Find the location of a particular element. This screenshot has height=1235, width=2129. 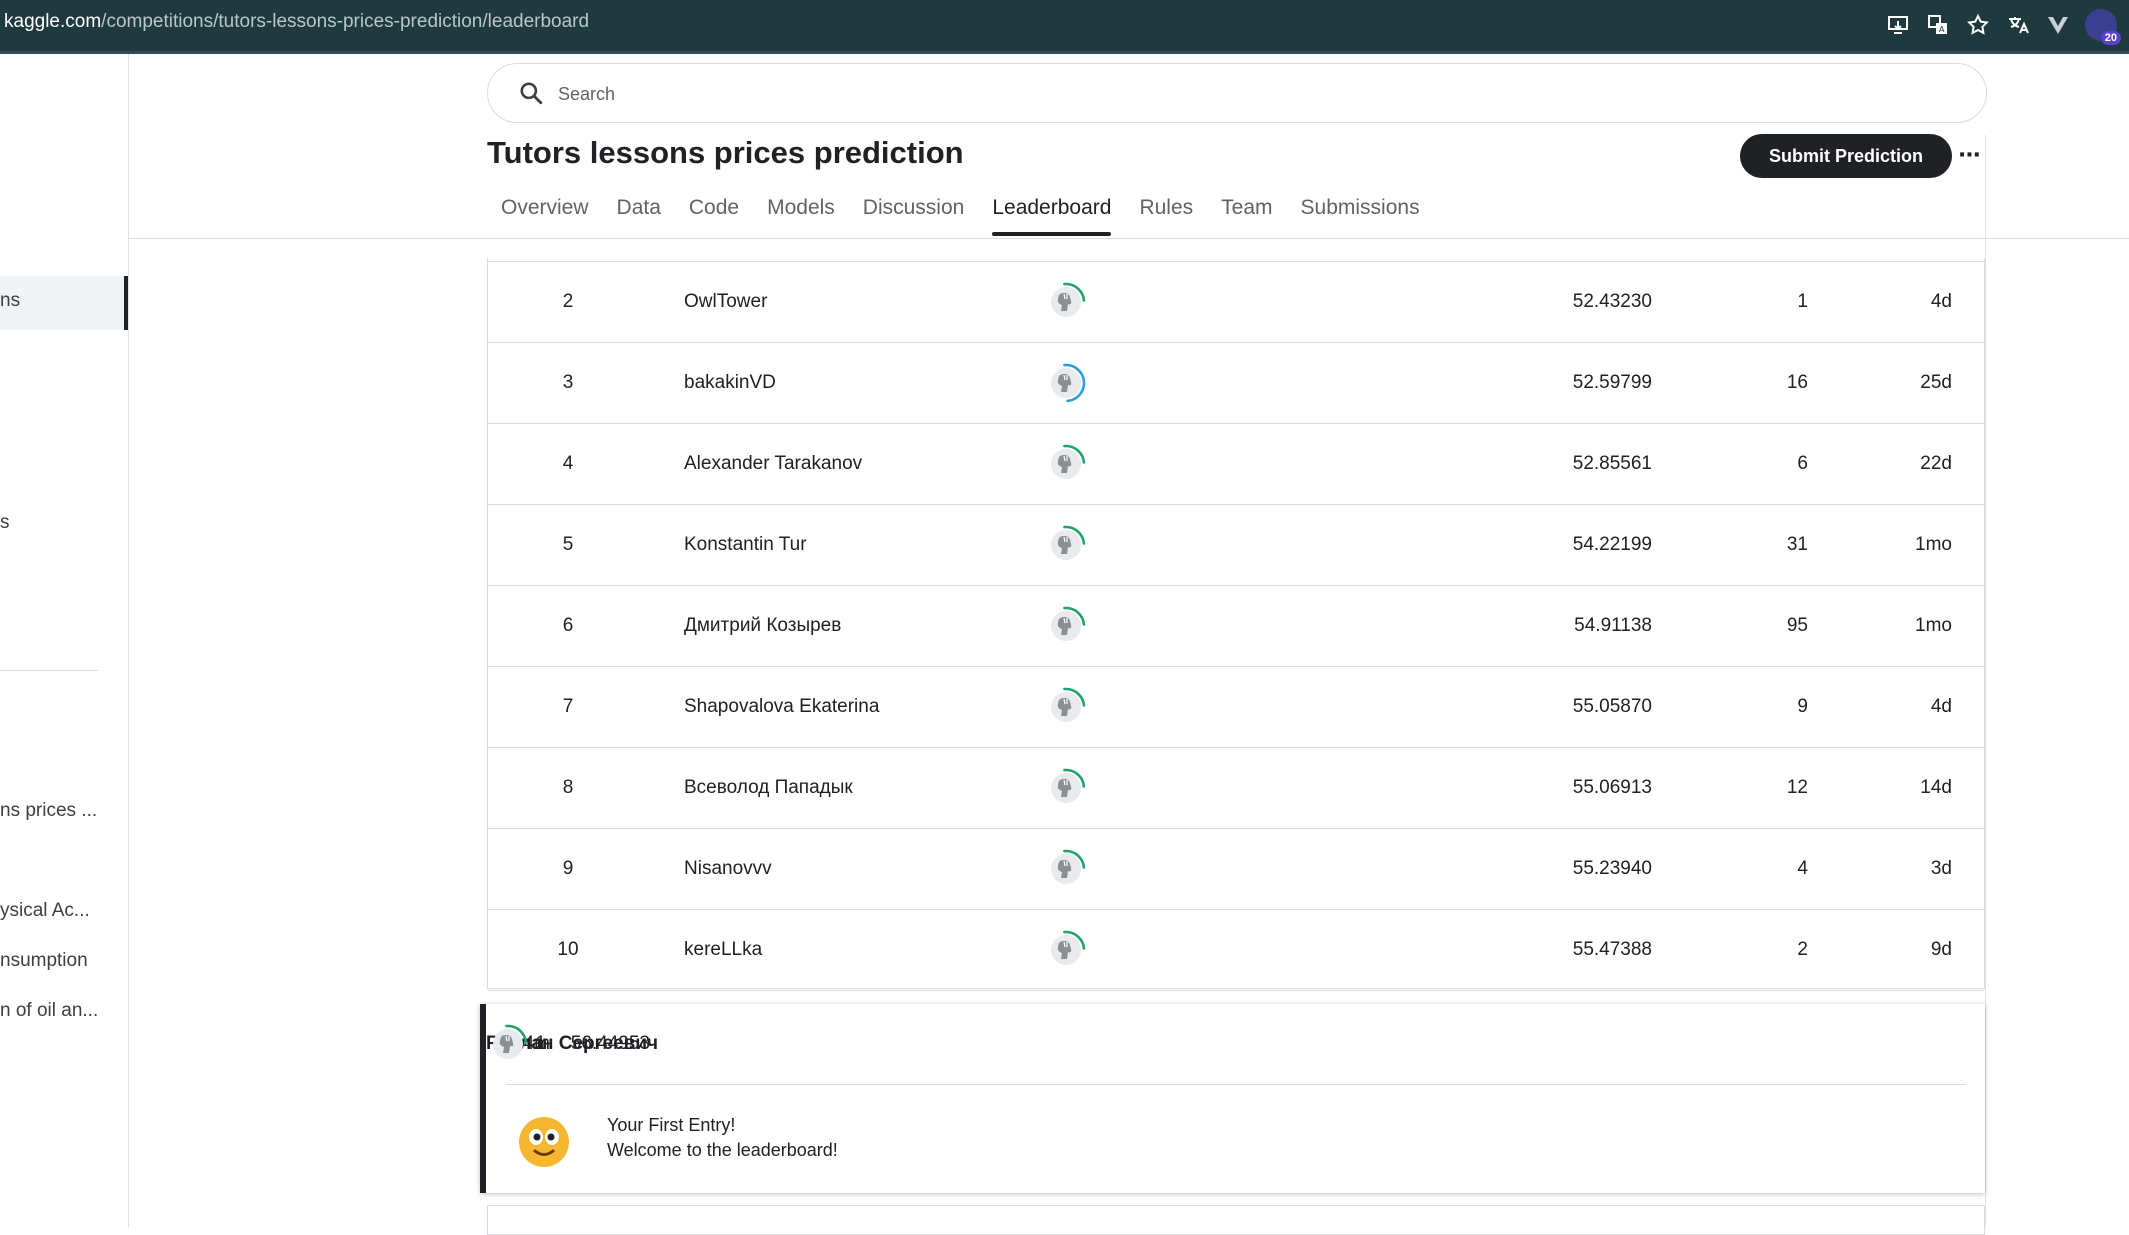

content-frame-border is located at coordinates (1985, 681).